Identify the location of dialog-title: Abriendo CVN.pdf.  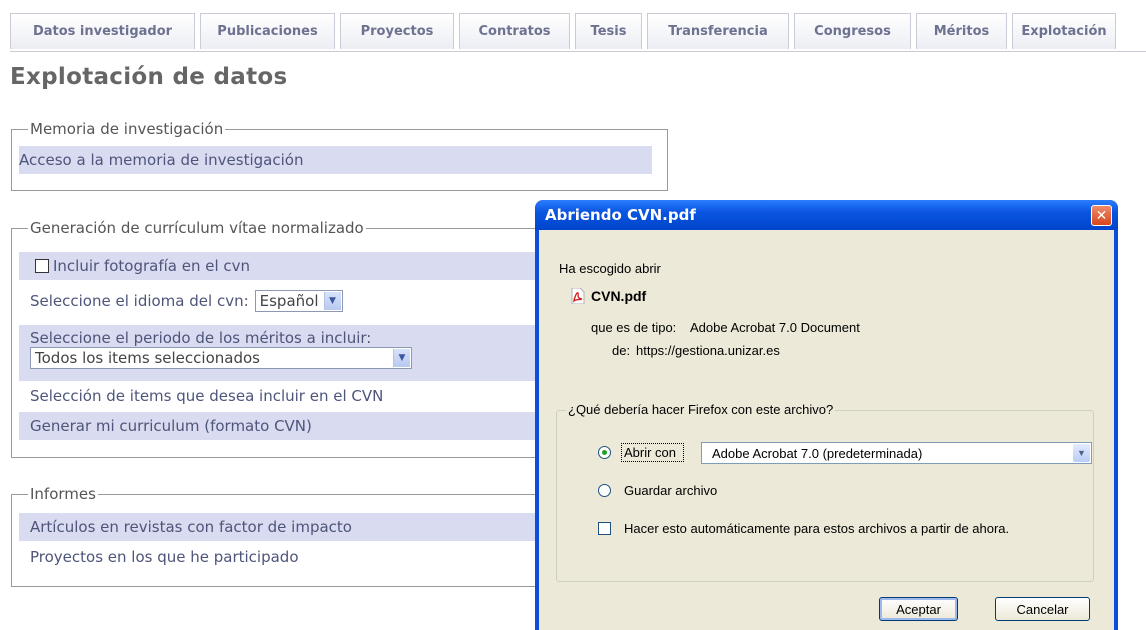
(620, 215).